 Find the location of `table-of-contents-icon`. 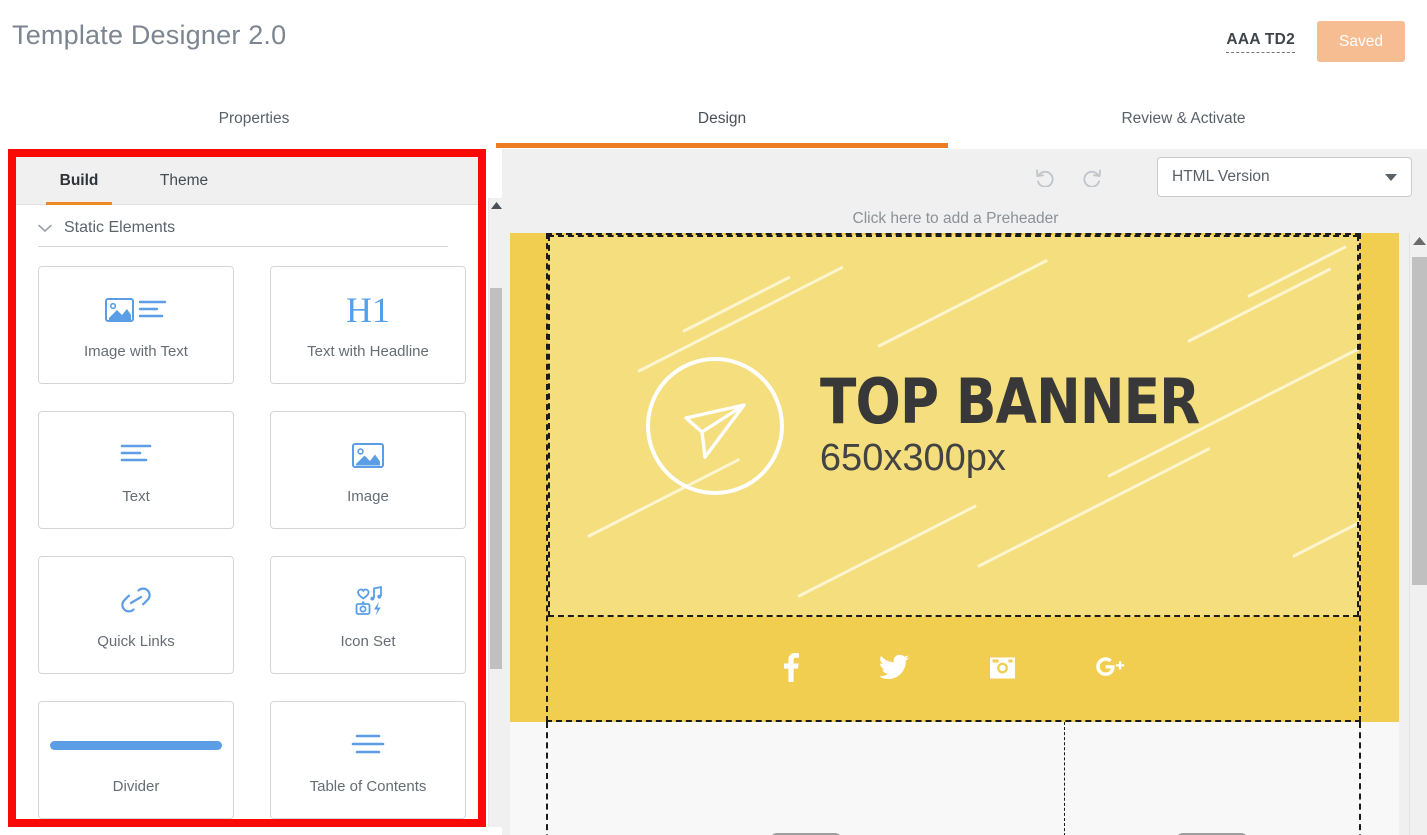

table-of-contents-icon is located at coordinates (368, 745).